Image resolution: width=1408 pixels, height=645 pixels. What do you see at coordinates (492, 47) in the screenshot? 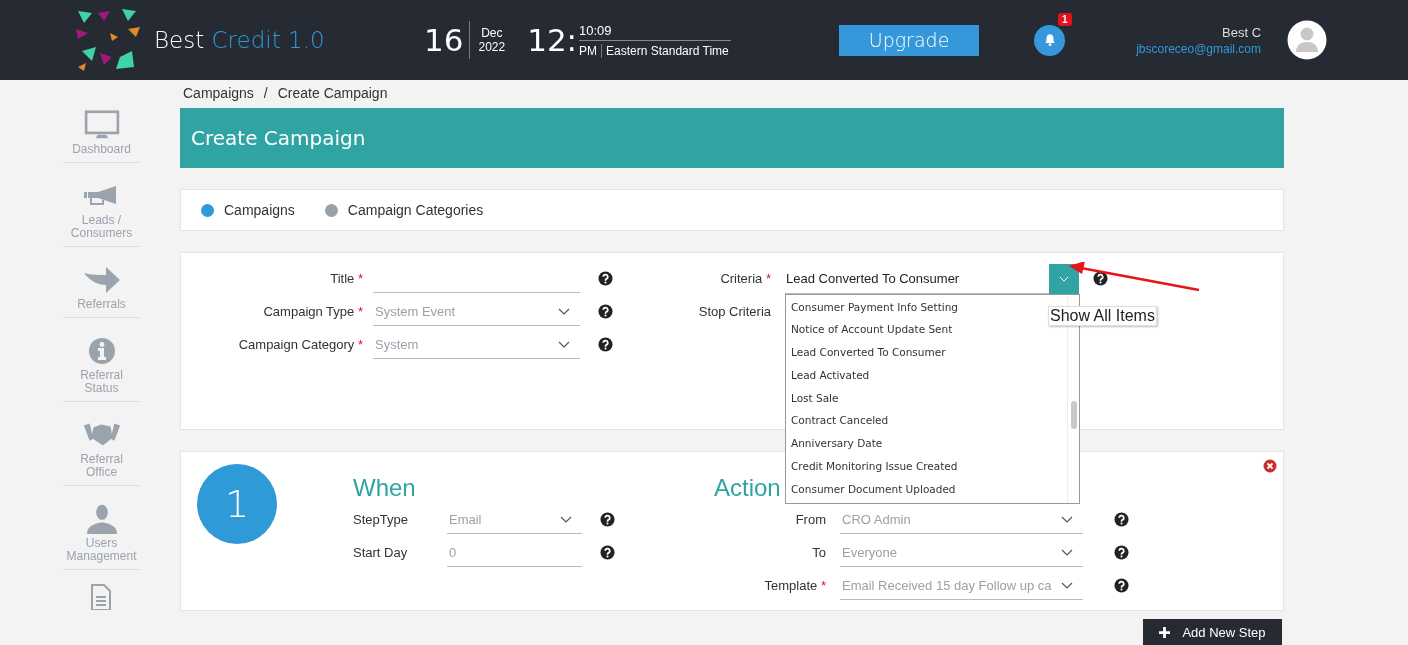
I see `date-year: 2022` at bounding box center [492, 47].